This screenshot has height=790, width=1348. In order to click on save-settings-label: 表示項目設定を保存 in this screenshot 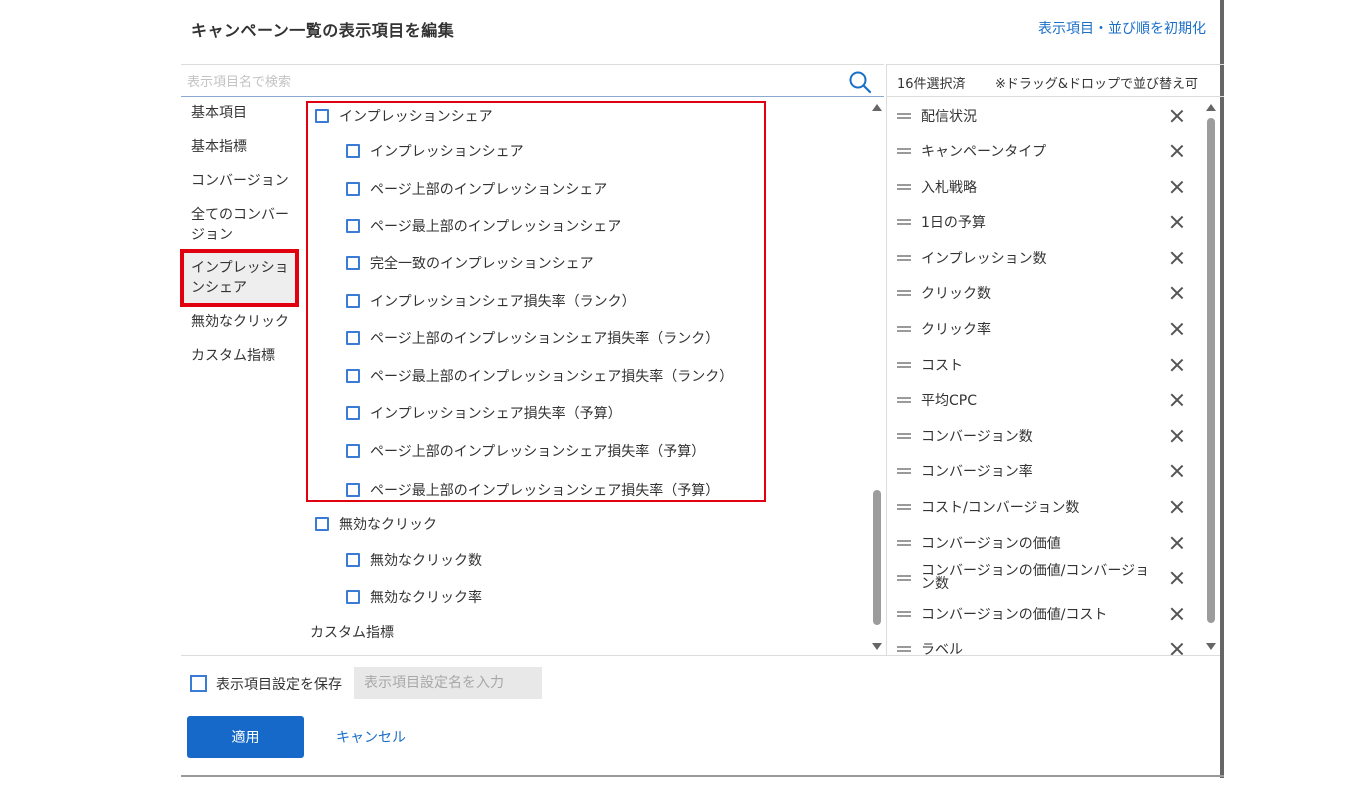, I will do `click(279, 685)`.